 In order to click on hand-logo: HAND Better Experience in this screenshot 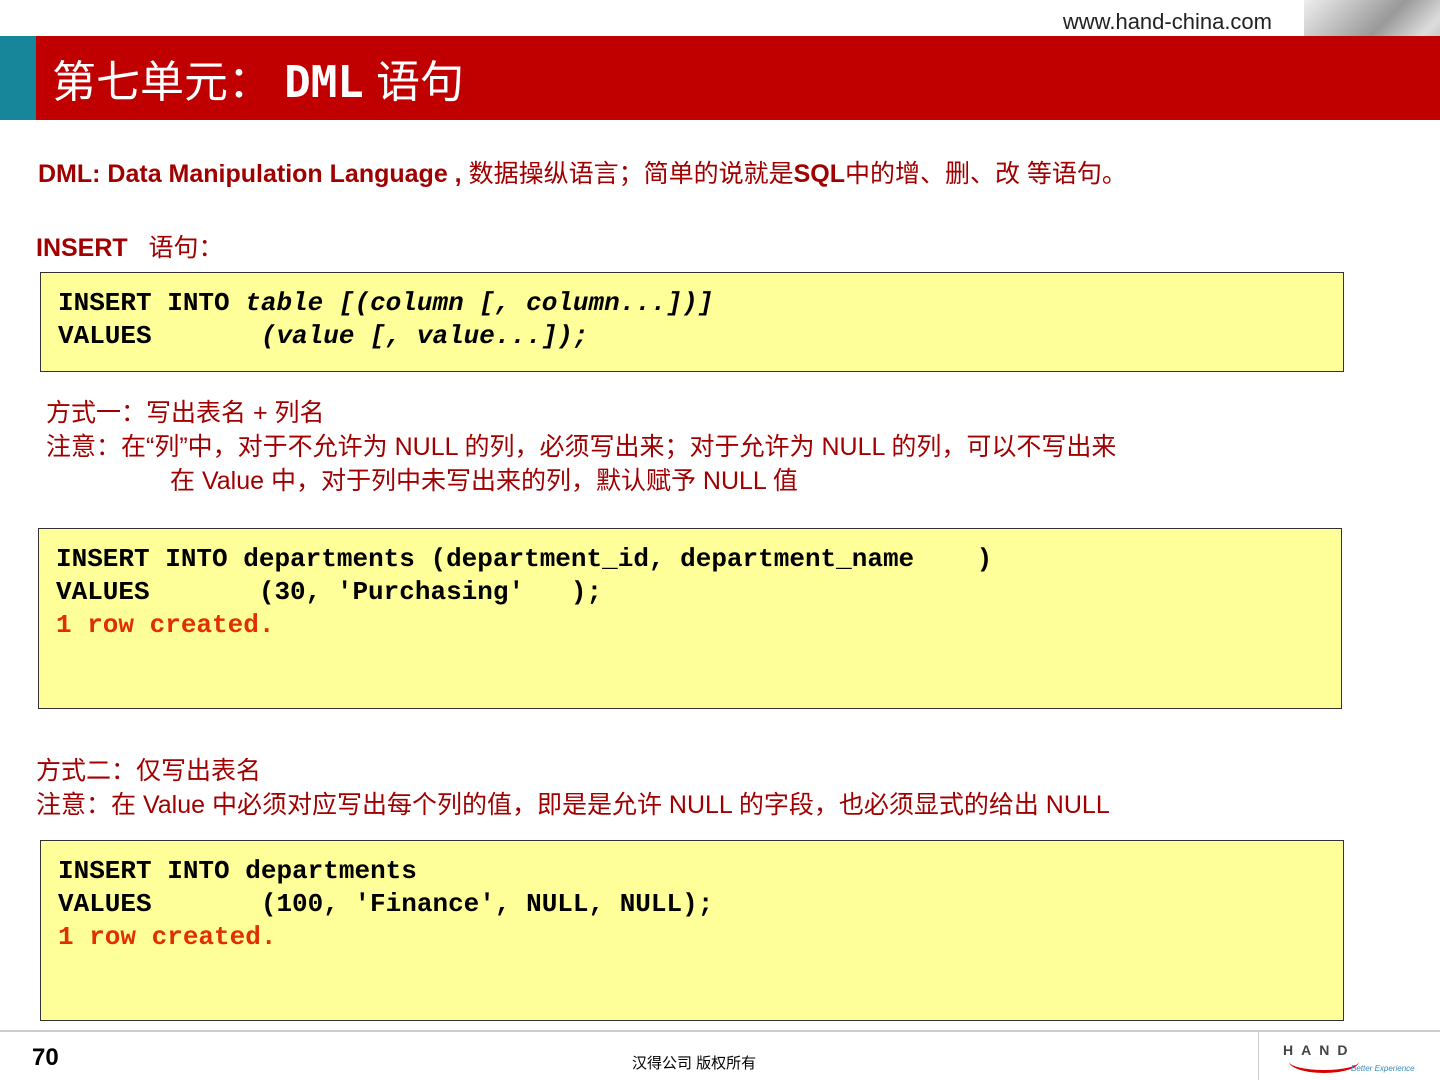, I will do `click(1349, 1056)`.